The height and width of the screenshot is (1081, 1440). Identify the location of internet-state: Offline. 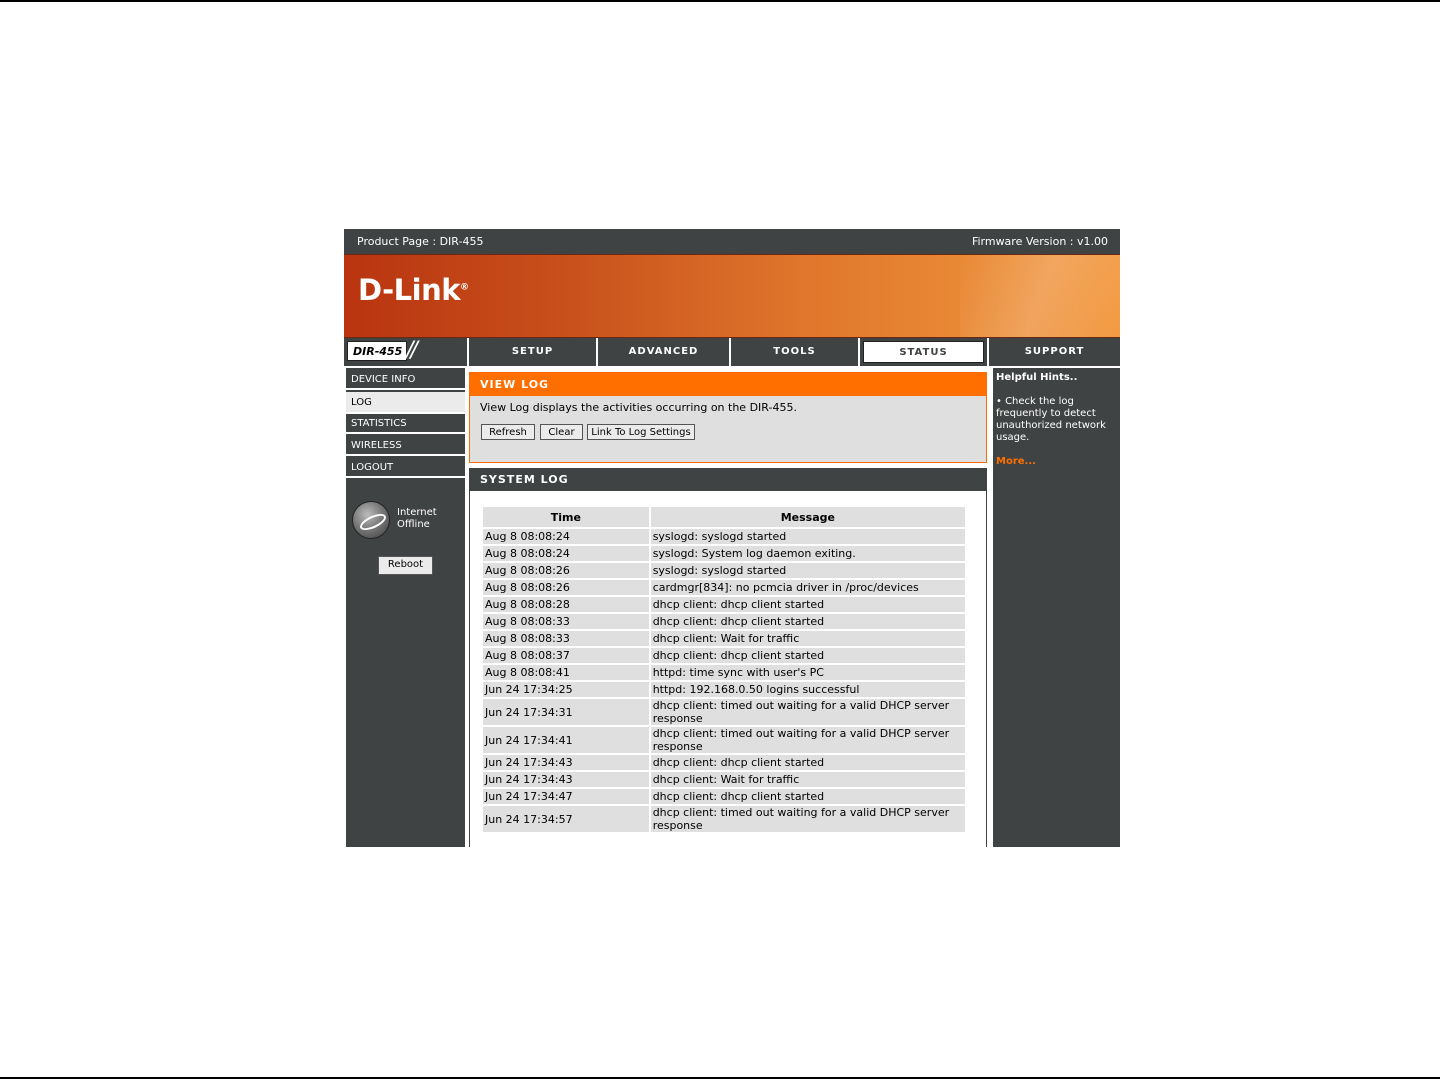
(413, 524).